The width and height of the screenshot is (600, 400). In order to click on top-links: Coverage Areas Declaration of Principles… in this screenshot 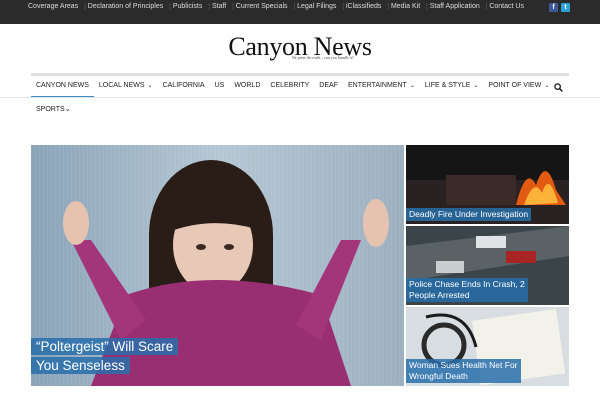, I will do `click(288, 7)`.